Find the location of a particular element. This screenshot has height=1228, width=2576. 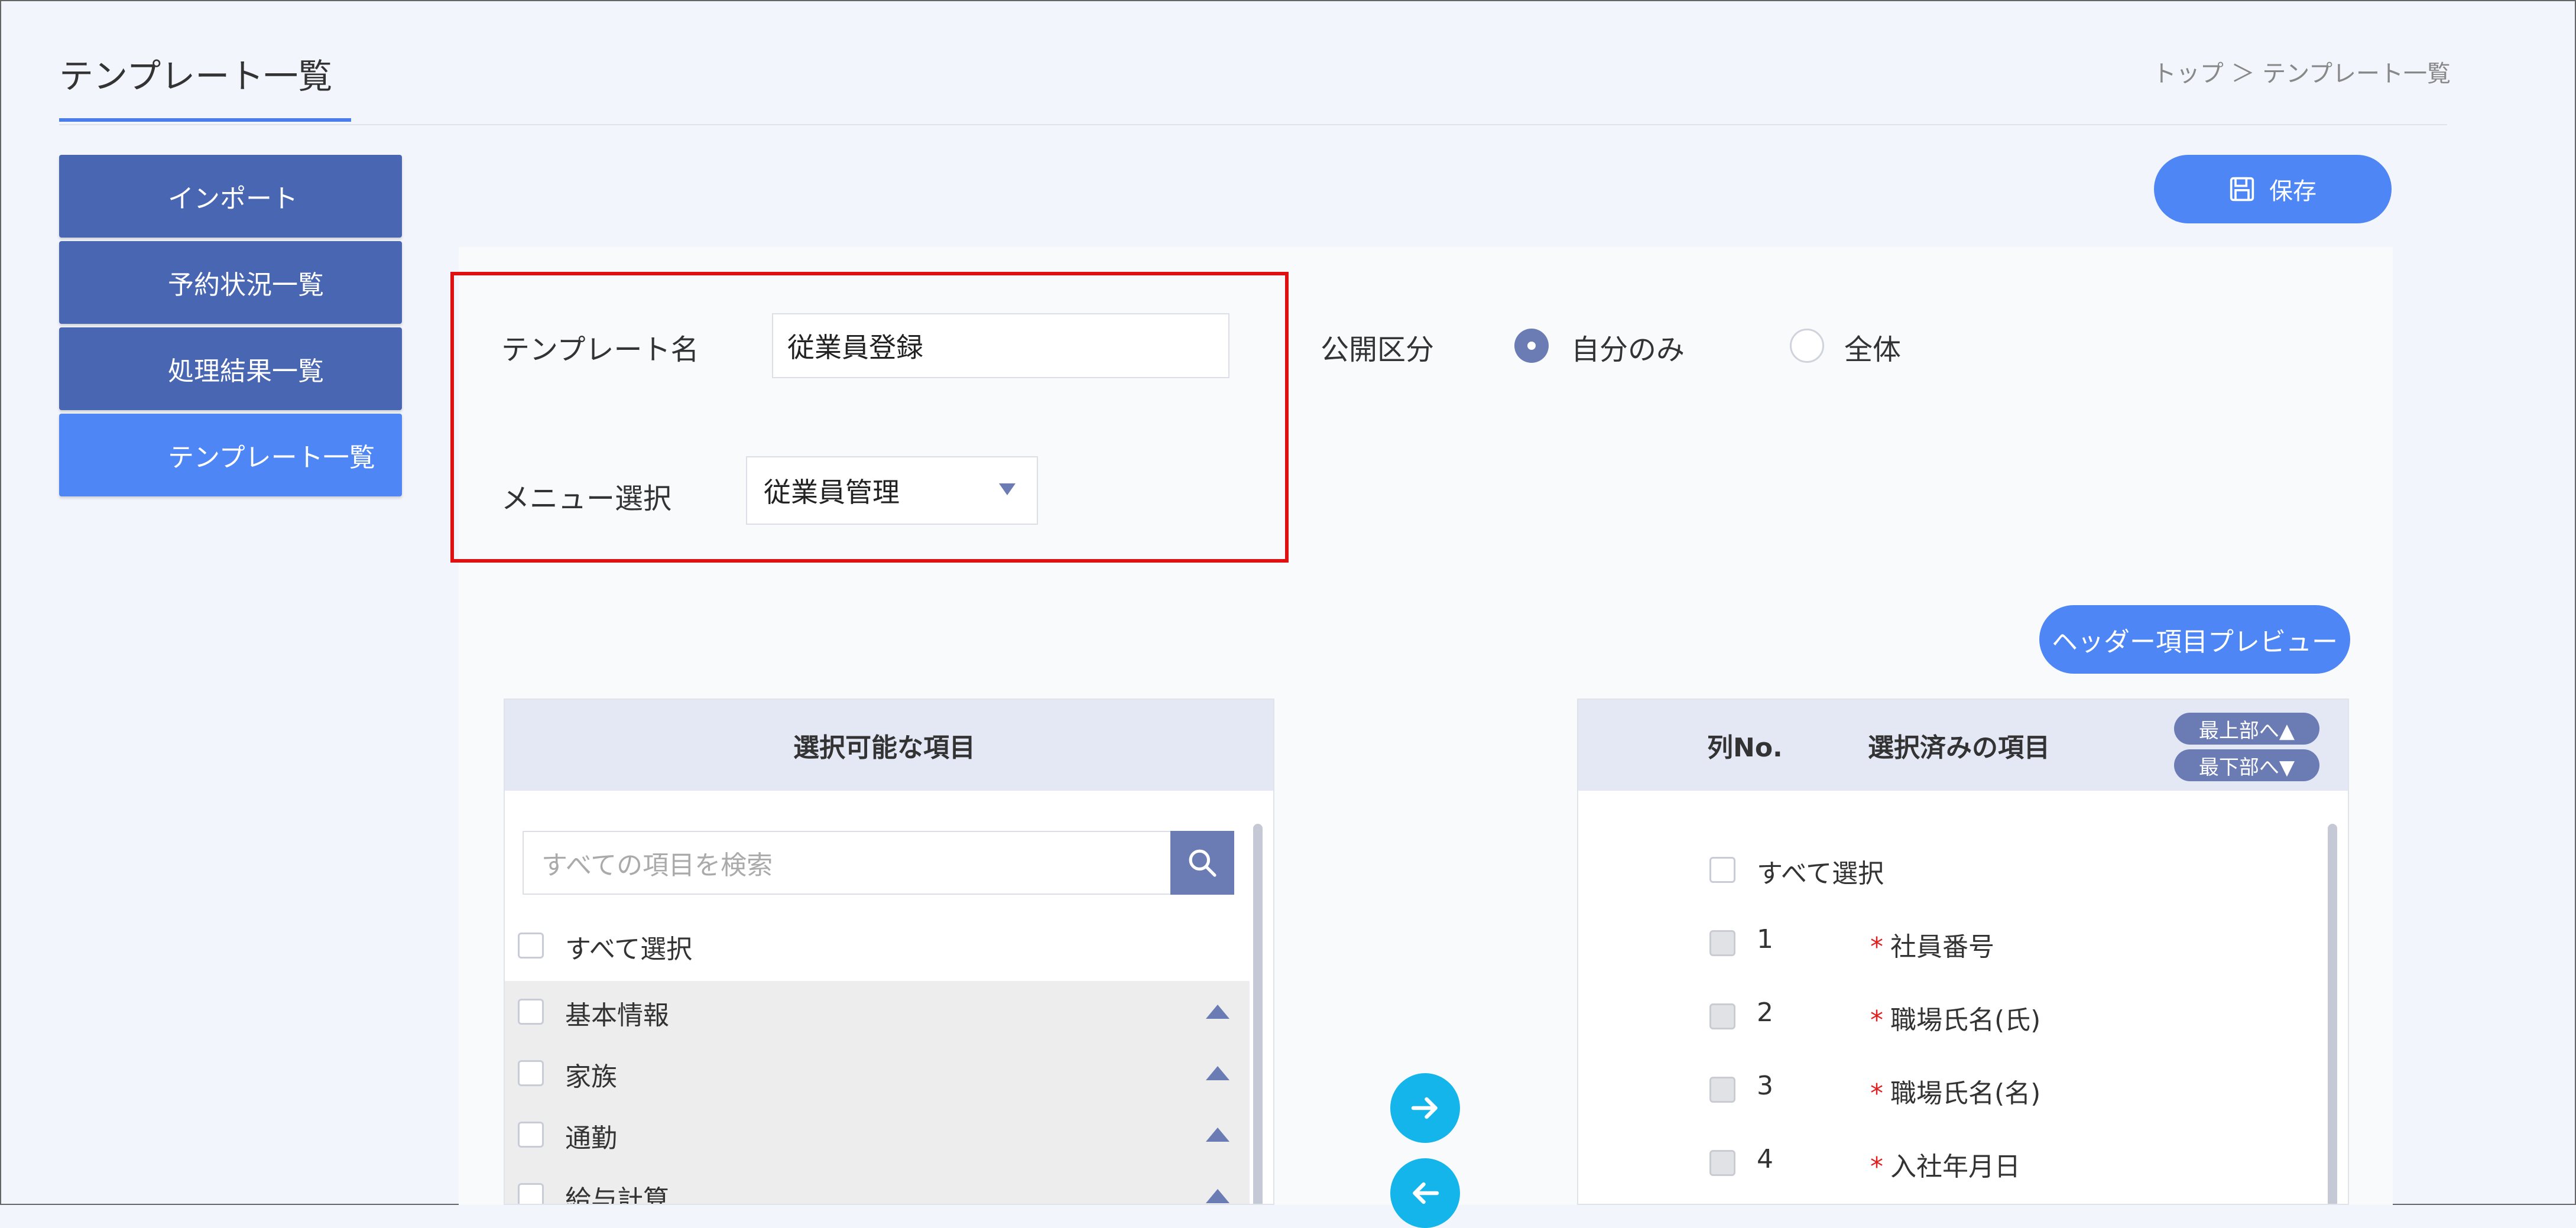

sidebar-item-label: 処理結果一覧 is located at coordinates (246, 371).